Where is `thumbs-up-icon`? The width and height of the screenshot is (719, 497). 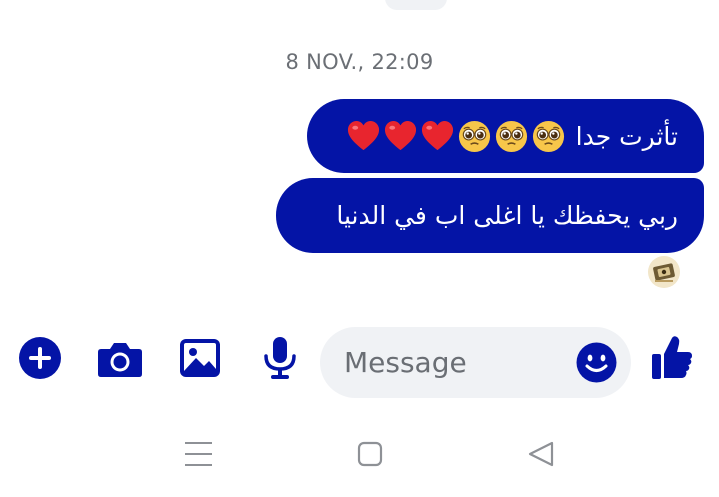
thumbs-up-icon is located at coordinates (672, 357).